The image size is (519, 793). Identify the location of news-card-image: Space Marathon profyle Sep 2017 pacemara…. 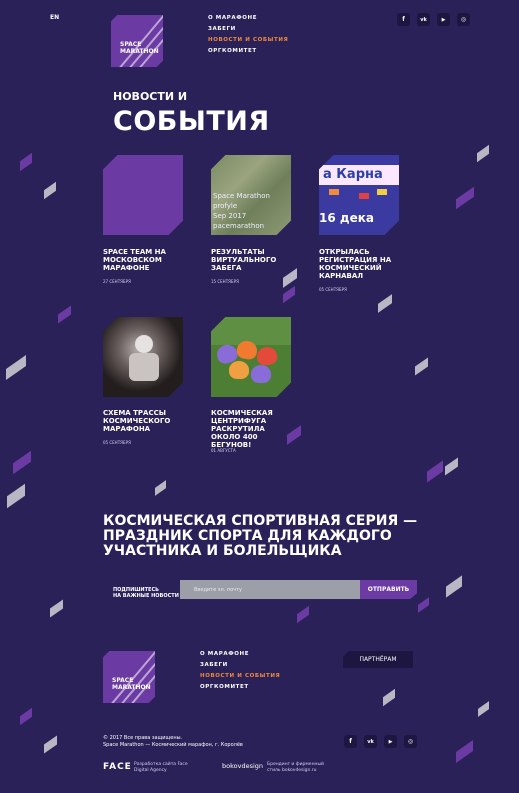
(251, 195).